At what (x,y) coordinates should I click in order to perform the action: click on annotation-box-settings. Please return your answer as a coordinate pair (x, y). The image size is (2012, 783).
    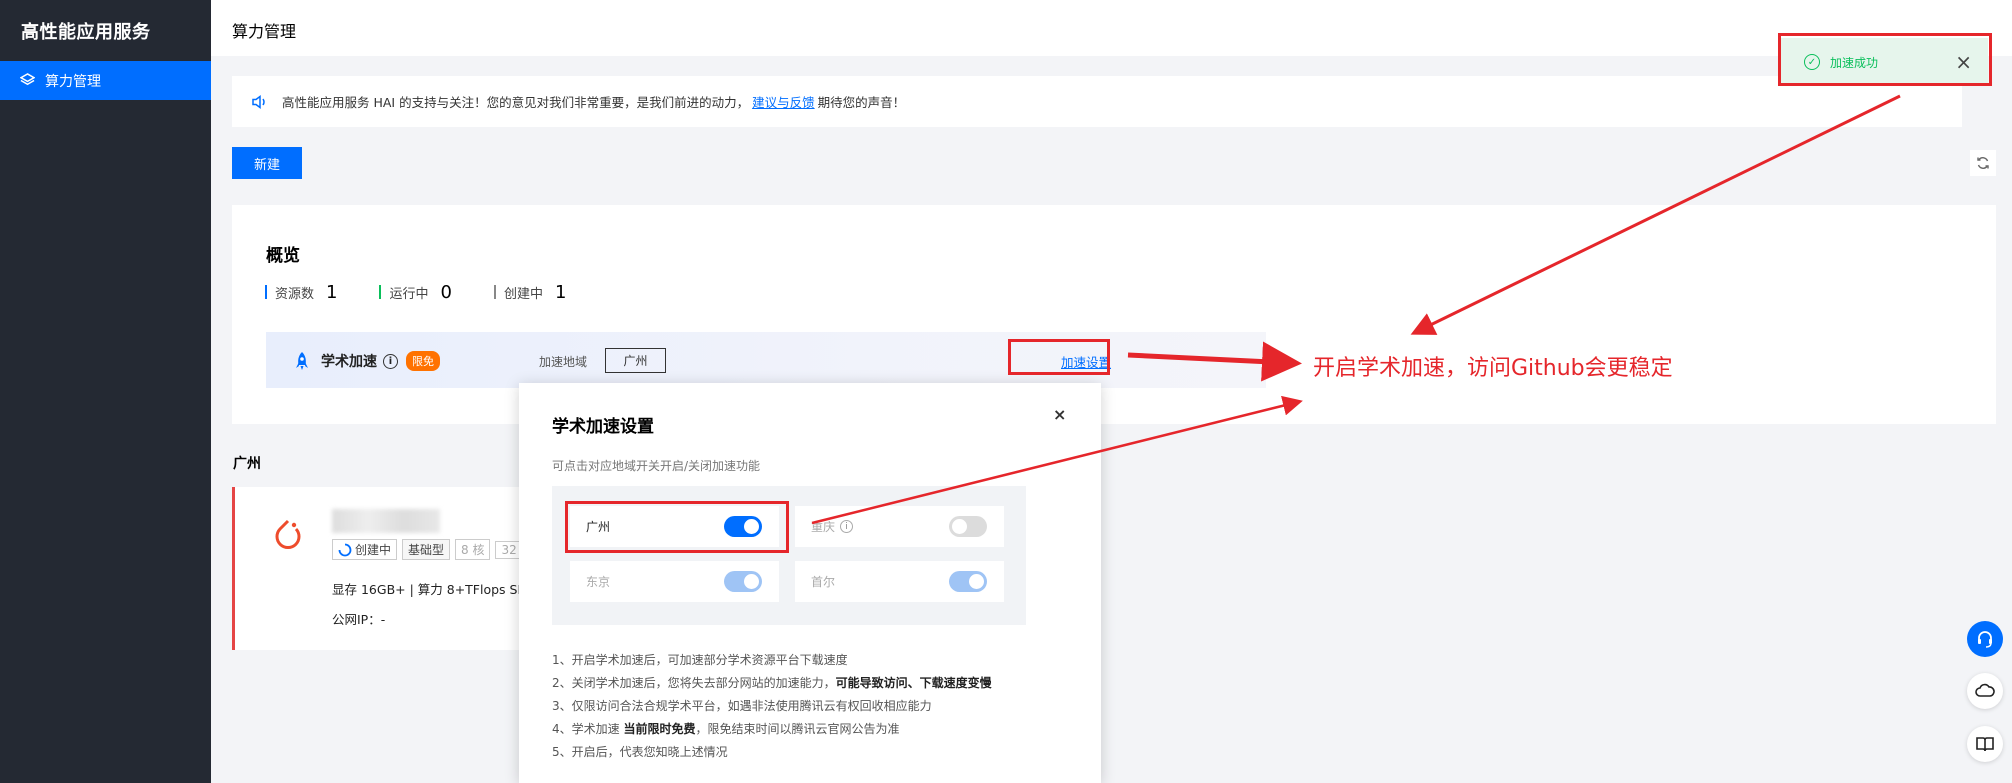
    Looking at the image, I should click on (1059, 357).